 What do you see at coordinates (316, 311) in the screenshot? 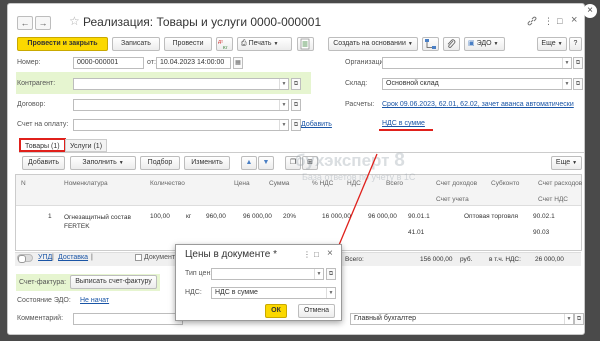
I see `cancel-button: Отмена` at bounding box center [316, 311].